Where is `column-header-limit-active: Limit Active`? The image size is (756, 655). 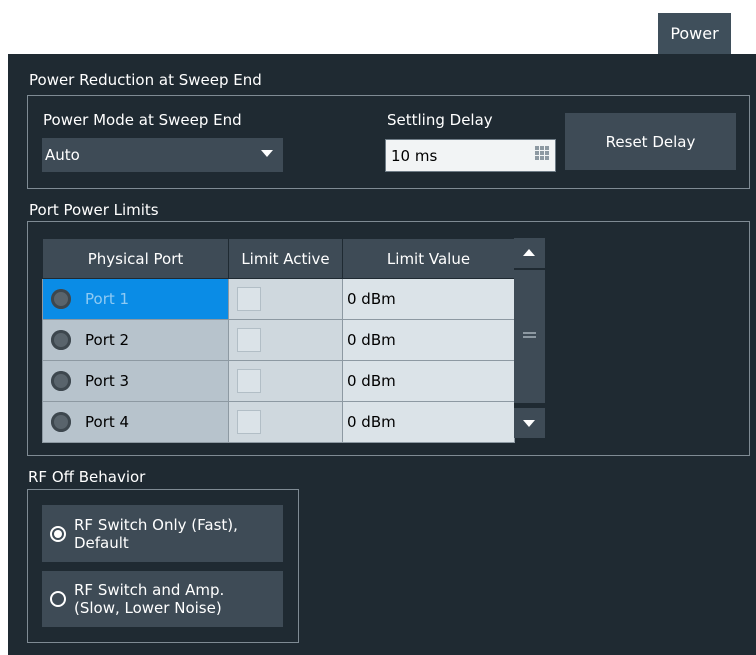 column-header-limit-active: Limit Active is located at coordinates (285, 258).